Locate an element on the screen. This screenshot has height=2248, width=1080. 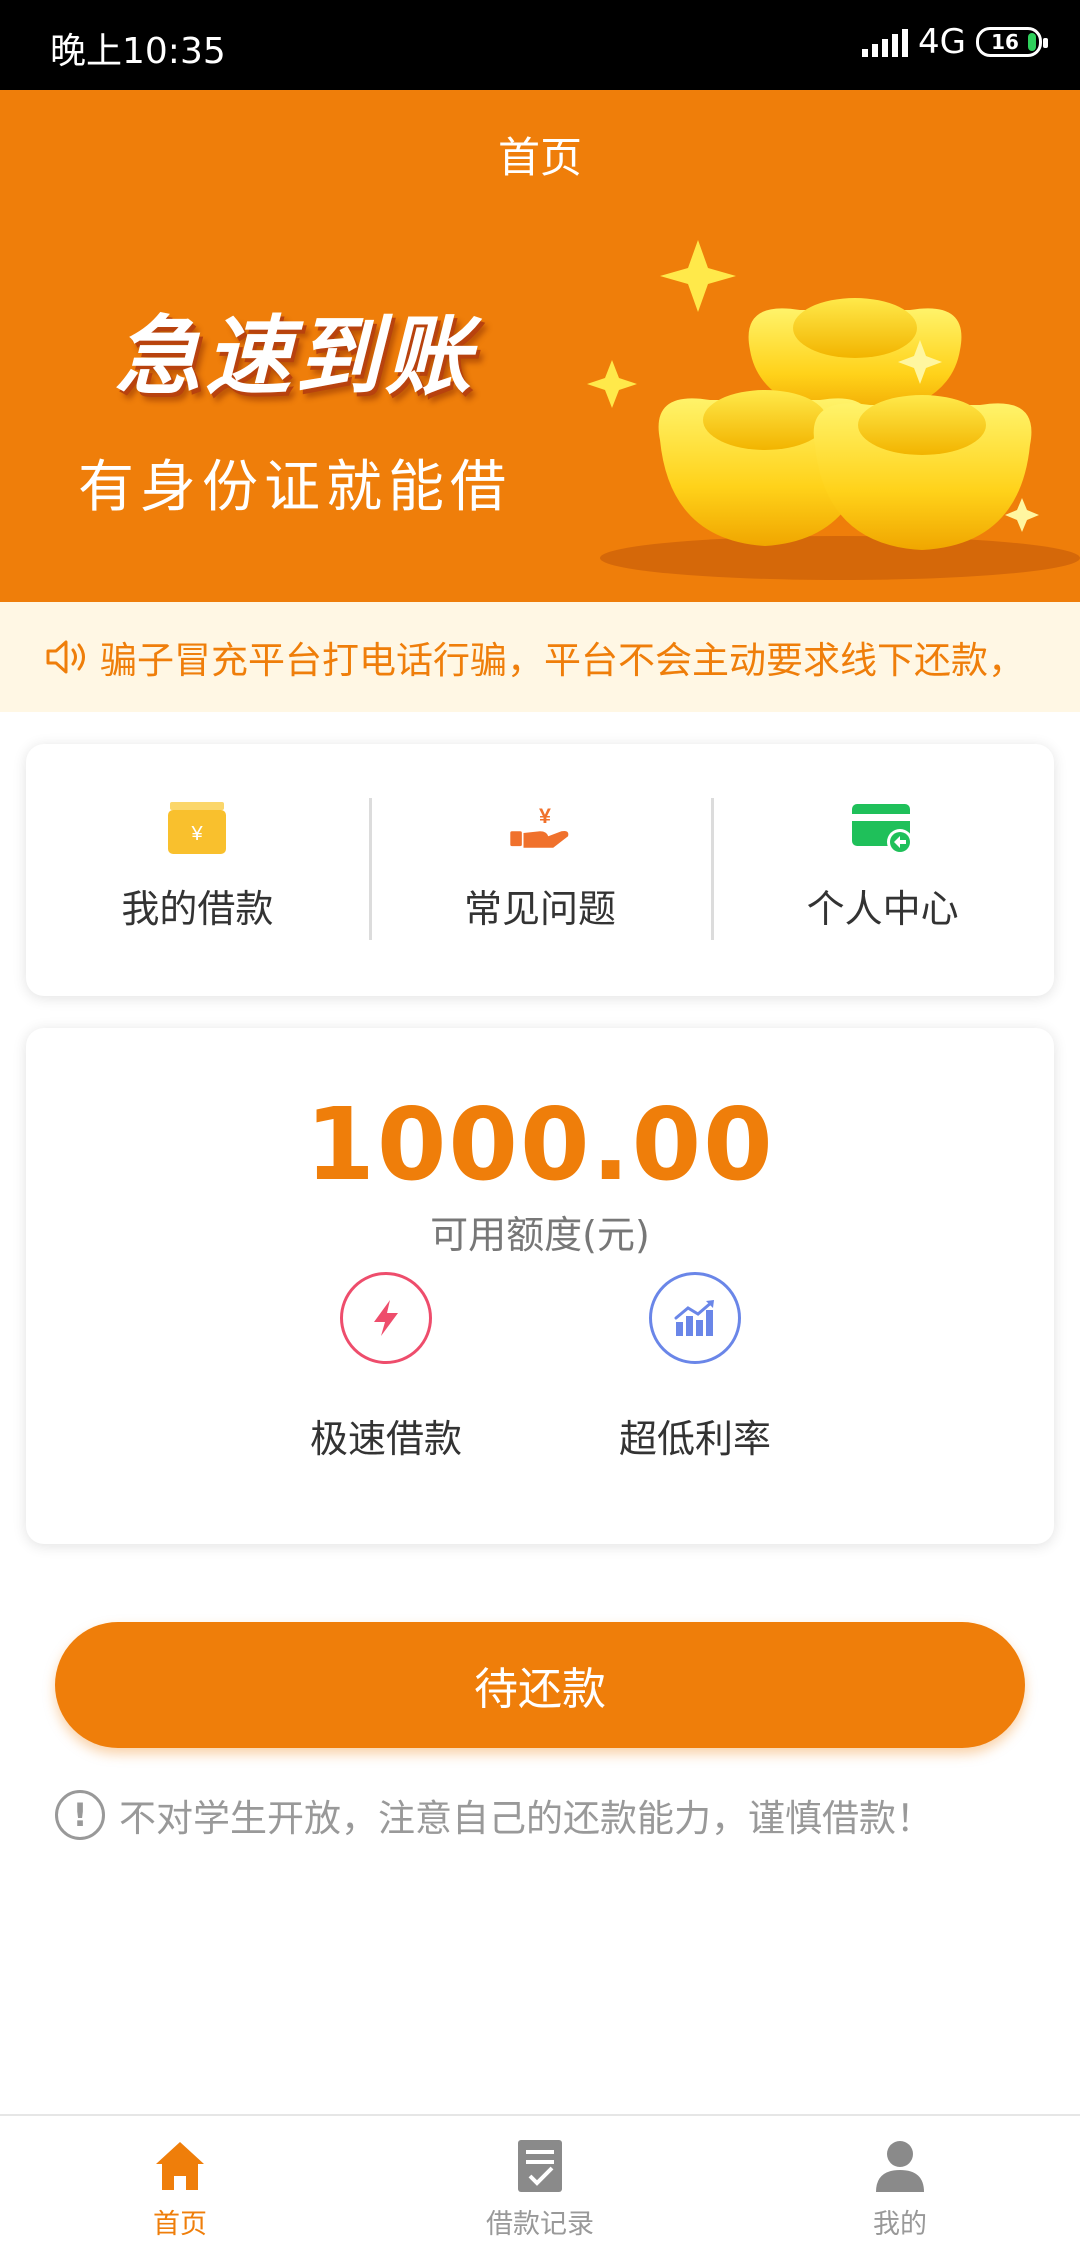
feature-fast-loan: 极速借款 is located at coordinates (386, 1367).